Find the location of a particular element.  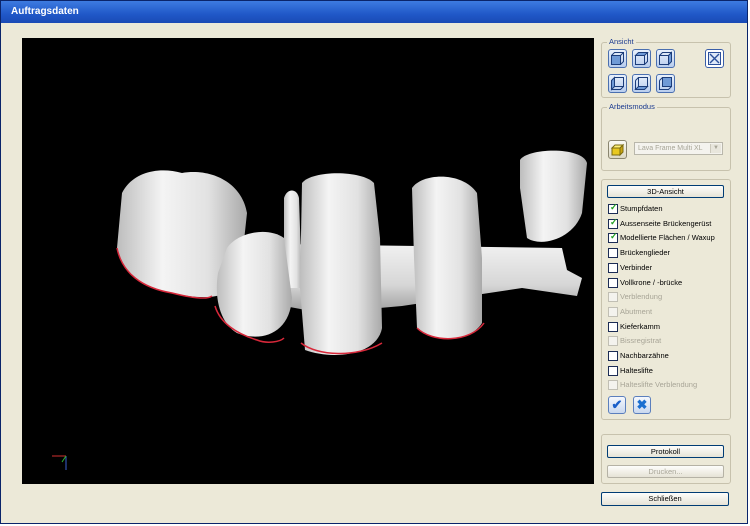

layer-checkbox-row: Vollkrone / -brücke is located at coordinates (668, 283).